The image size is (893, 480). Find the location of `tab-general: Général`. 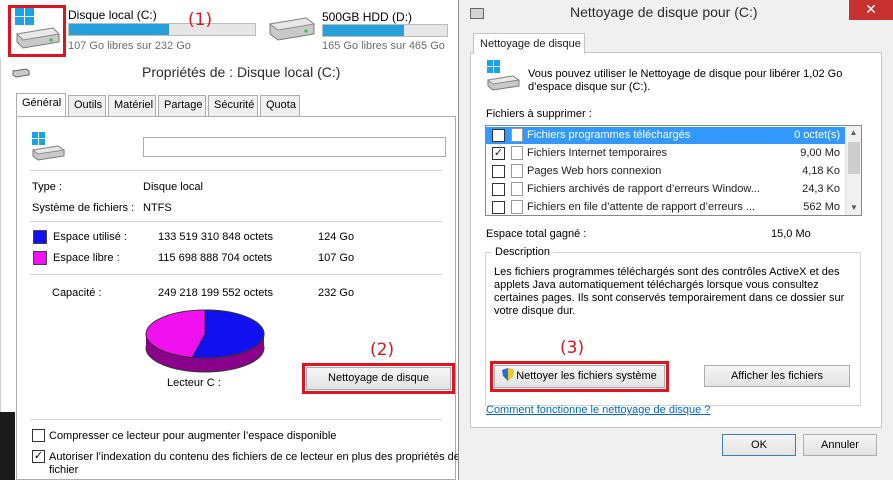

tab-general: Général is located at coordinates (41, 104).